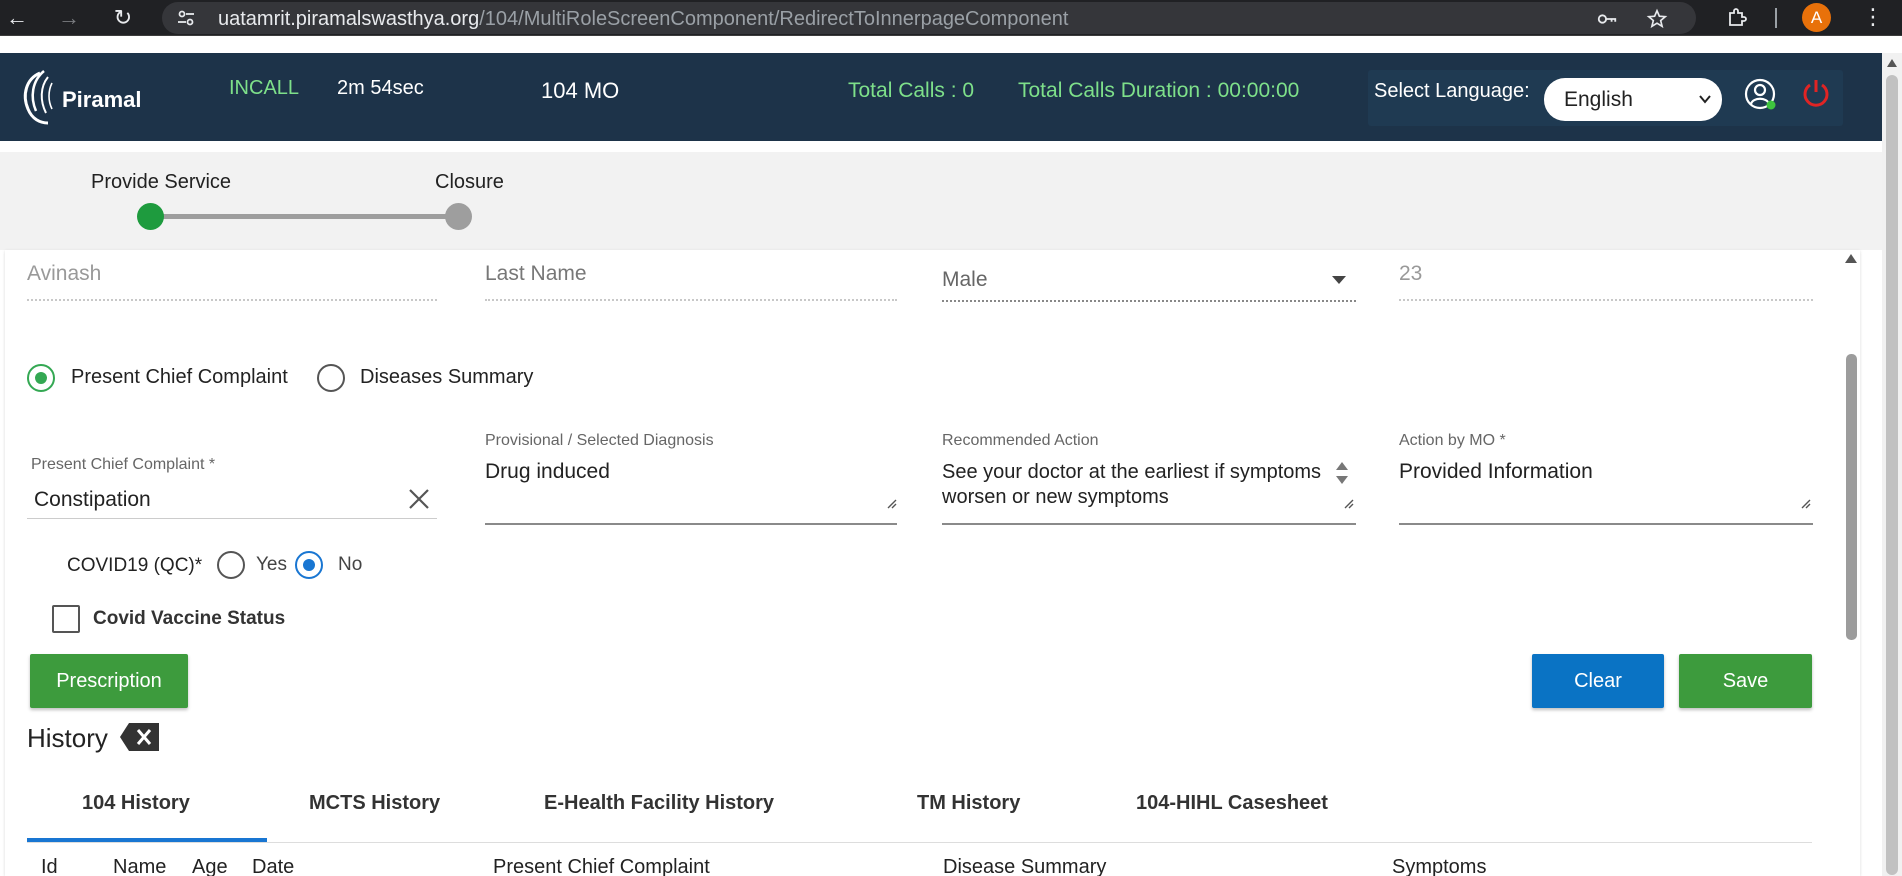  Describe the element at coordinates (1149, 524) in the screenshot. I see `recommended-action-underline` at that location.